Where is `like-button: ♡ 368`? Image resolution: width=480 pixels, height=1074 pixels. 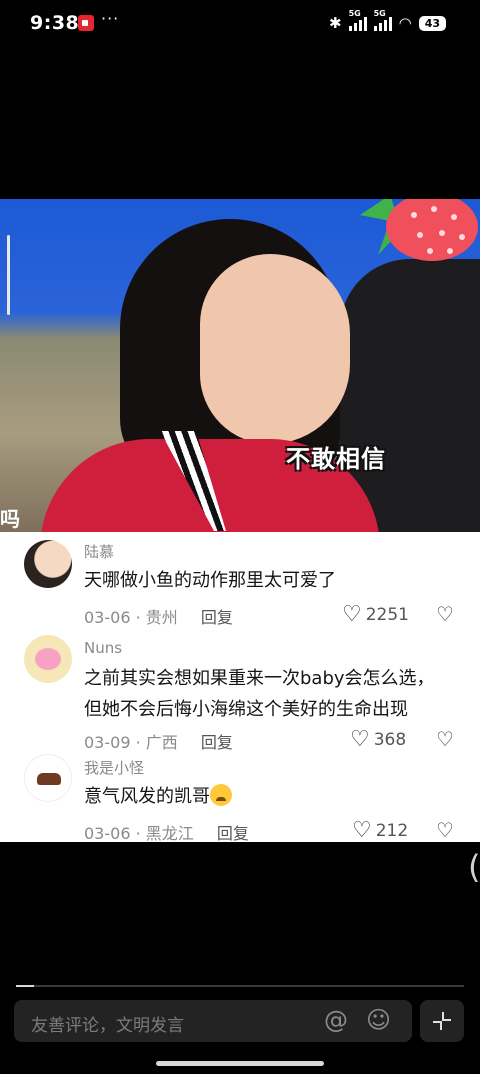
like-button: ♡ 368 is located at coordinates (378, 739).